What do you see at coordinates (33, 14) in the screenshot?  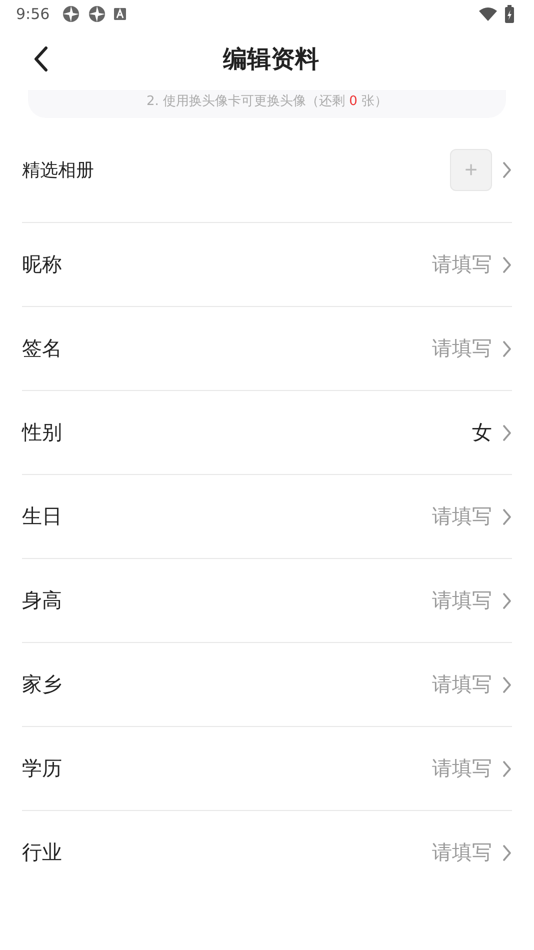 I see `status-time: 9:56` at bounding box center [33, 14].